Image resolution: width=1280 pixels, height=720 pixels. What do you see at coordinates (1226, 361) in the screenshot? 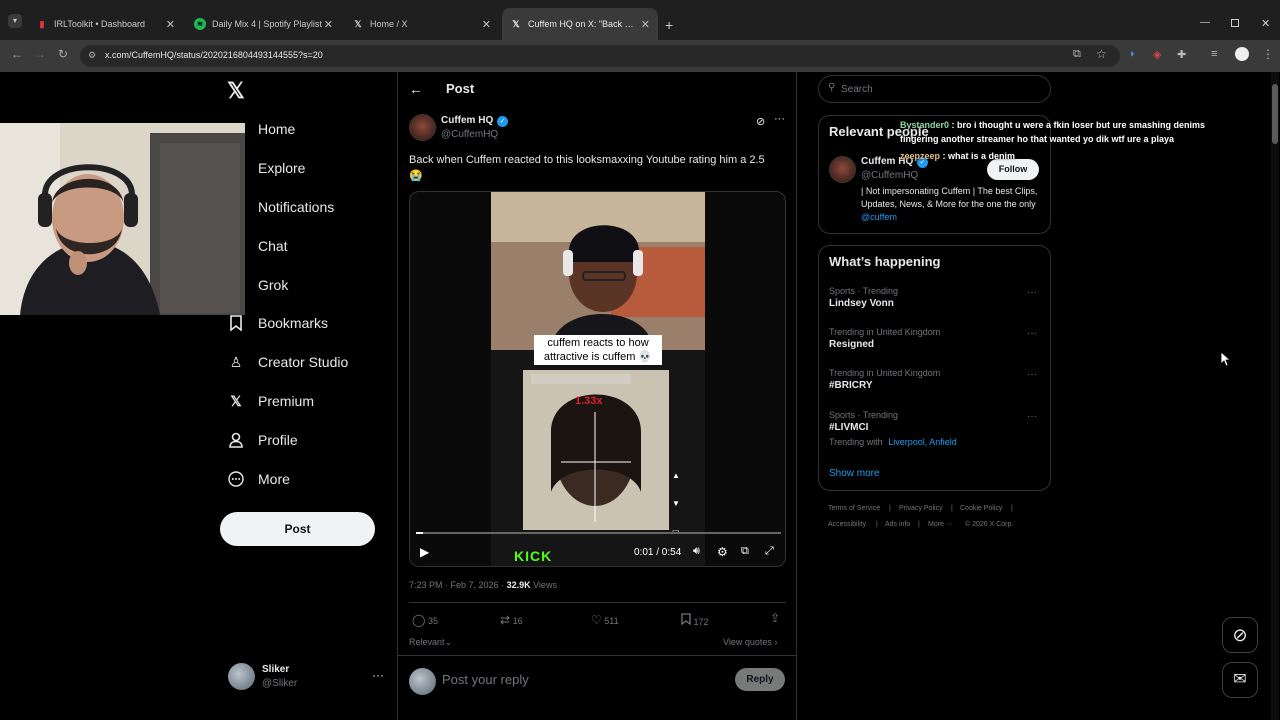
I see `mouse-cursor-icon` at bounding box center [1226, 361].